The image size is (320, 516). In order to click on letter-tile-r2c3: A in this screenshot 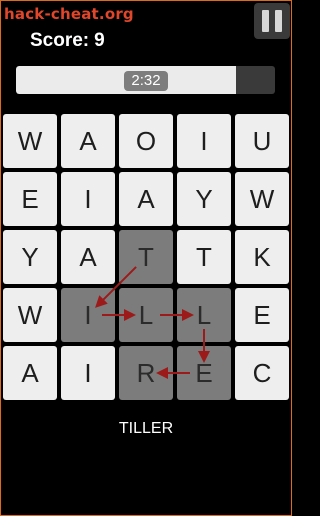, I will do `click(146, 199)`.